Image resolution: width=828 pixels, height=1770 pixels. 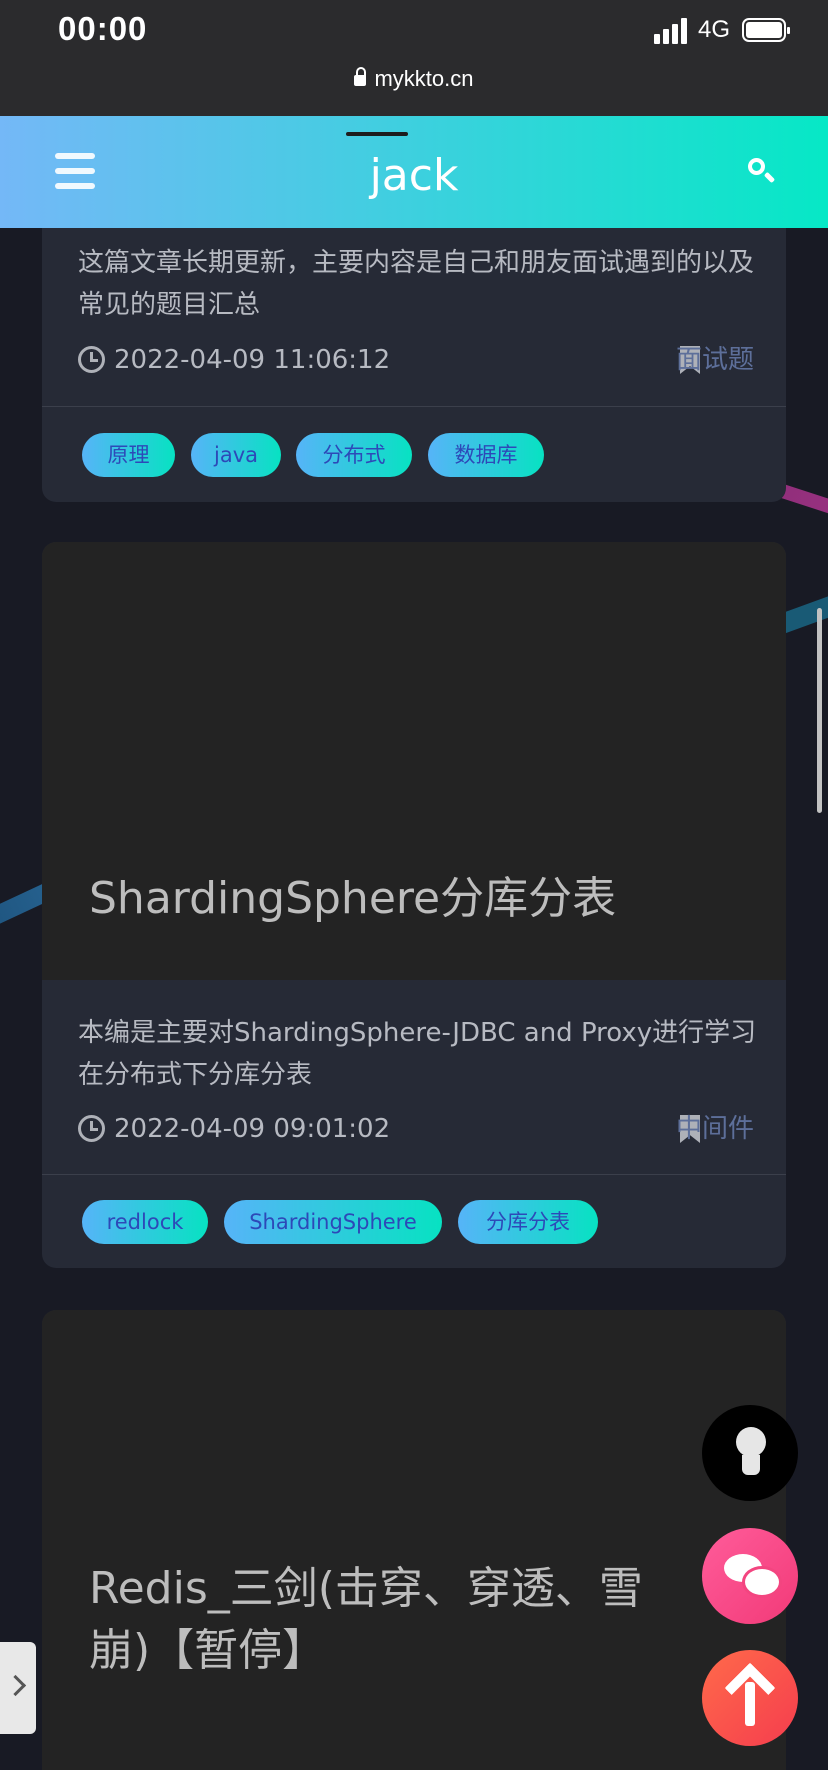 What do you see at coordinates (414, 175) in the screenshot?
I see `site-brand: jack` at bounding box center [414, 175].